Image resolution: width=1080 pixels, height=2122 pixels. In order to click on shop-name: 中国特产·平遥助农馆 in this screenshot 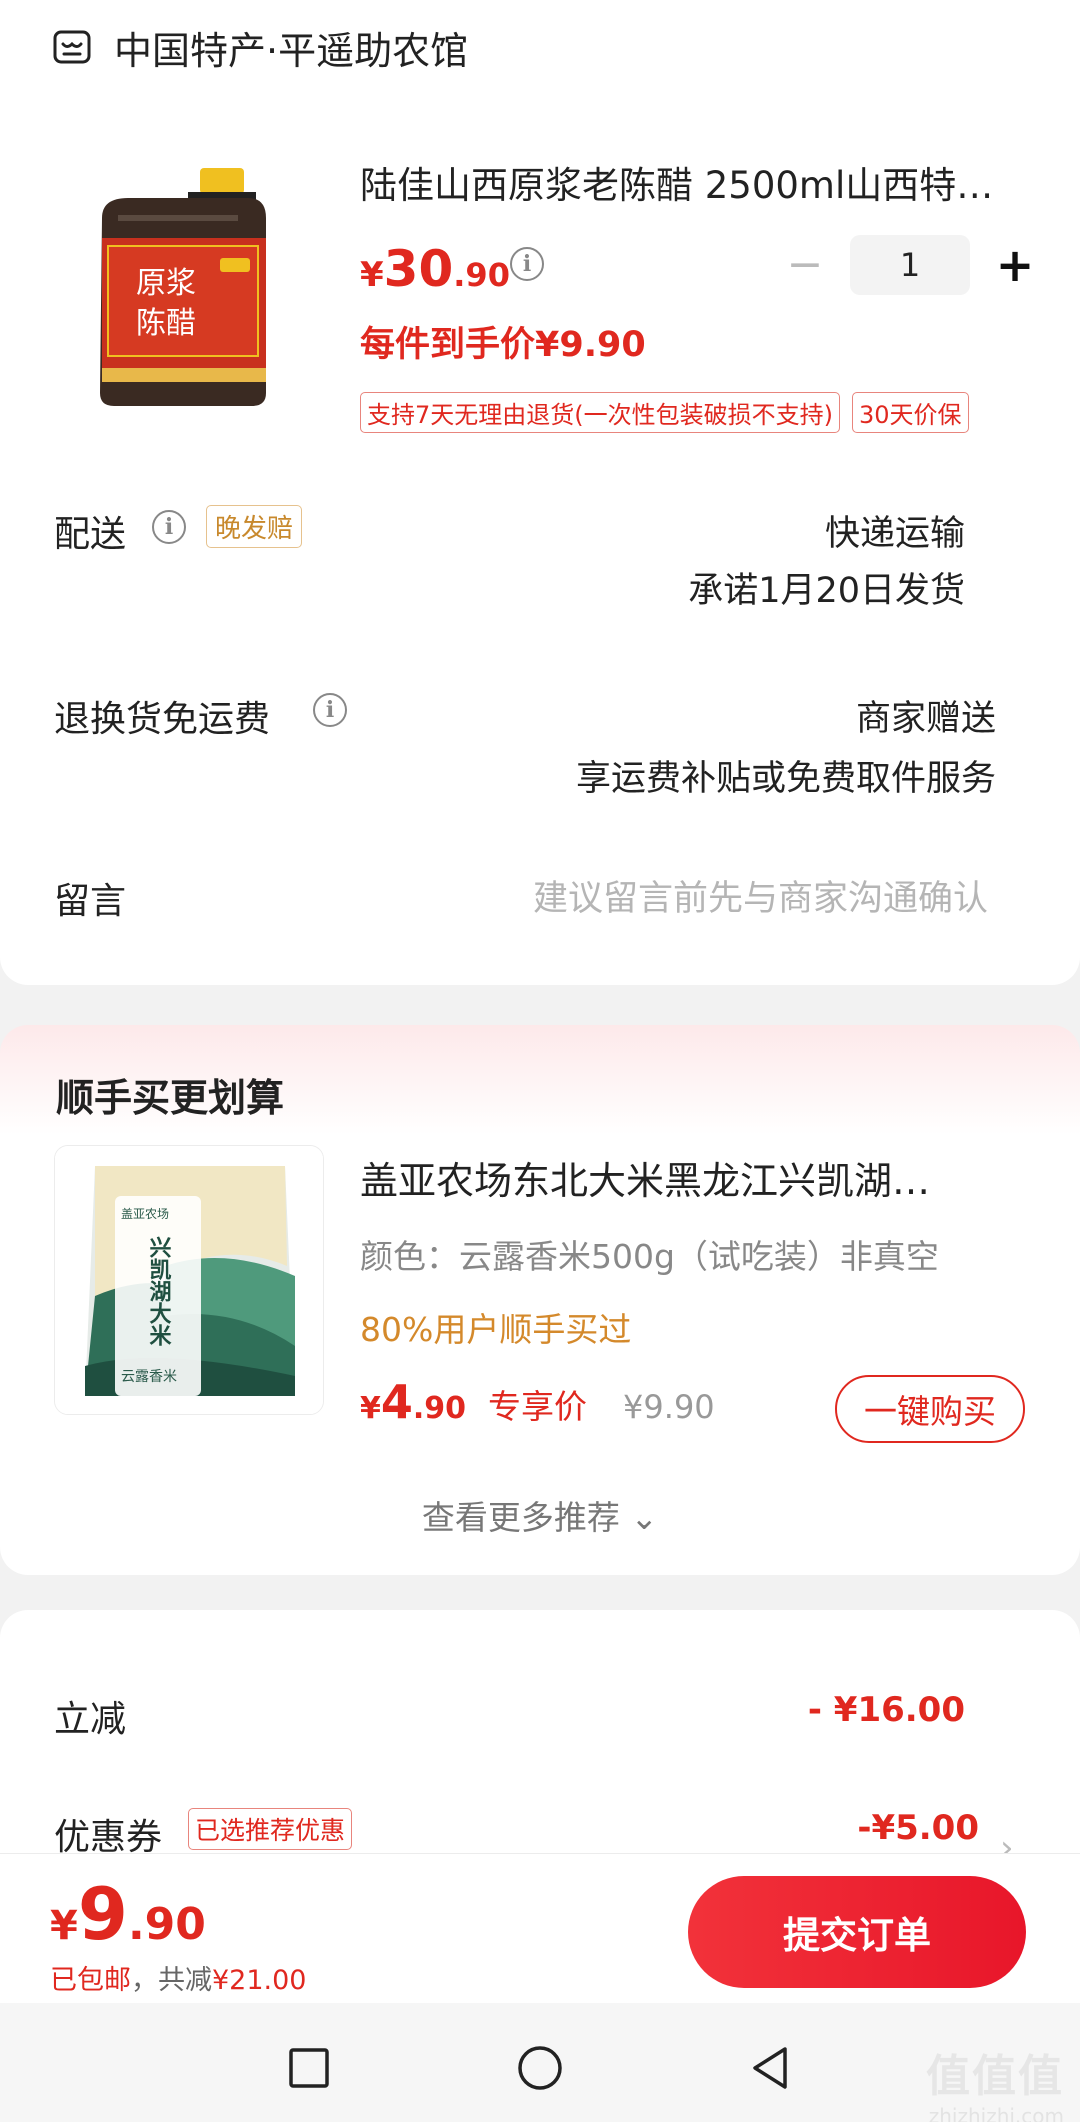, I will do `click(291, 50)`.